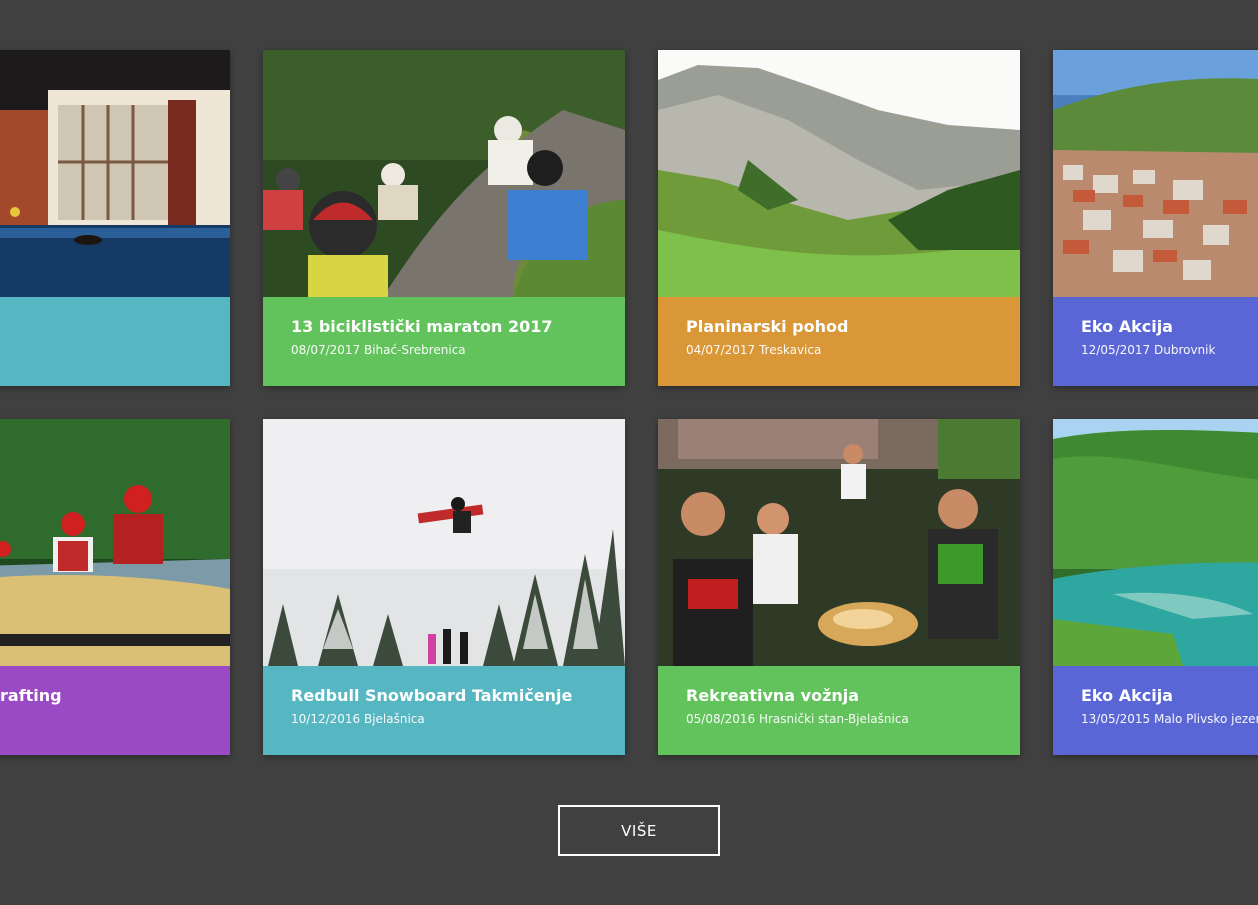 The height and width of the screenshot is (905, 1258). I want to click on event-meta: 12/05/2017 Dubrovnik, so click(1148, 350).